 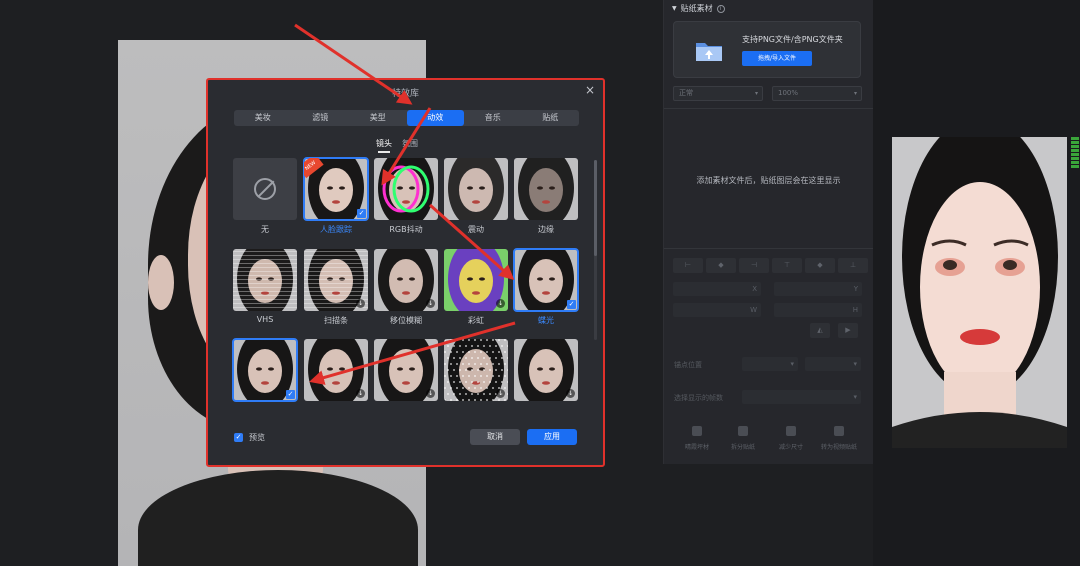 What do you see at coordinates (791, 431) in the screenshot?
I see `resize-icon` at bounding box center [791, 431].